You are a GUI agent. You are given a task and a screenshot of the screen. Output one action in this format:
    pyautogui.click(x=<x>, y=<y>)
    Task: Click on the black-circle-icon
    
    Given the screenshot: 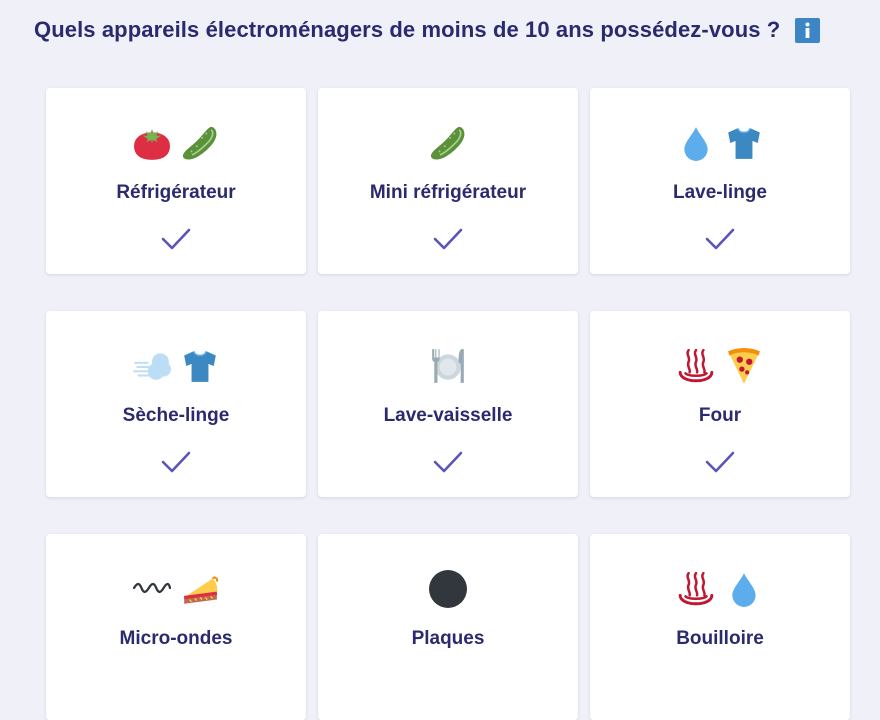 What is the action you would take?
    pyautogui.click(x=448, y=589)
    